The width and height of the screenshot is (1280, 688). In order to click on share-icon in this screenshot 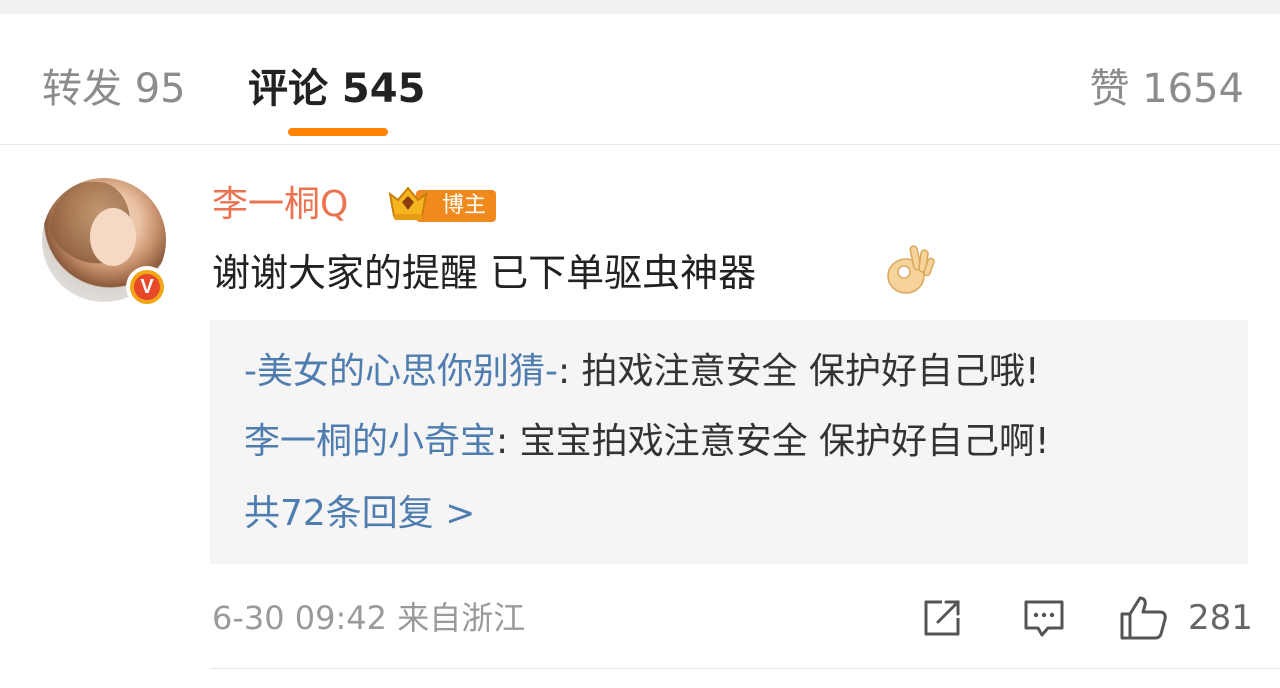, I will do `click(942, 618)`.